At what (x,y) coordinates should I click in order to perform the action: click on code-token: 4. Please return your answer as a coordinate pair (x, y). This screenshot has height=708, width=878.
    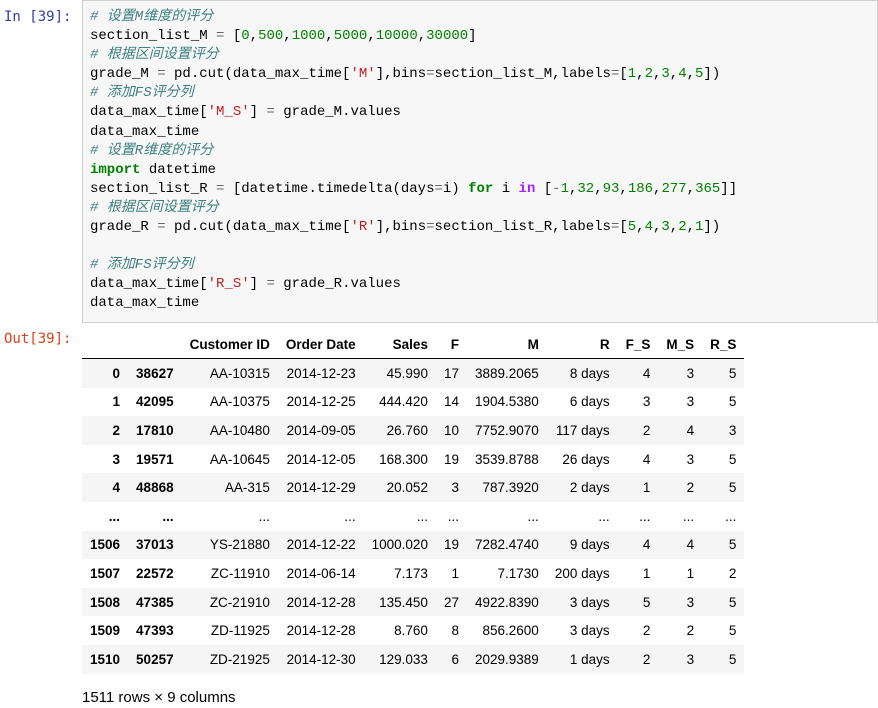
    Looking at the image, I should click on (682, 74).